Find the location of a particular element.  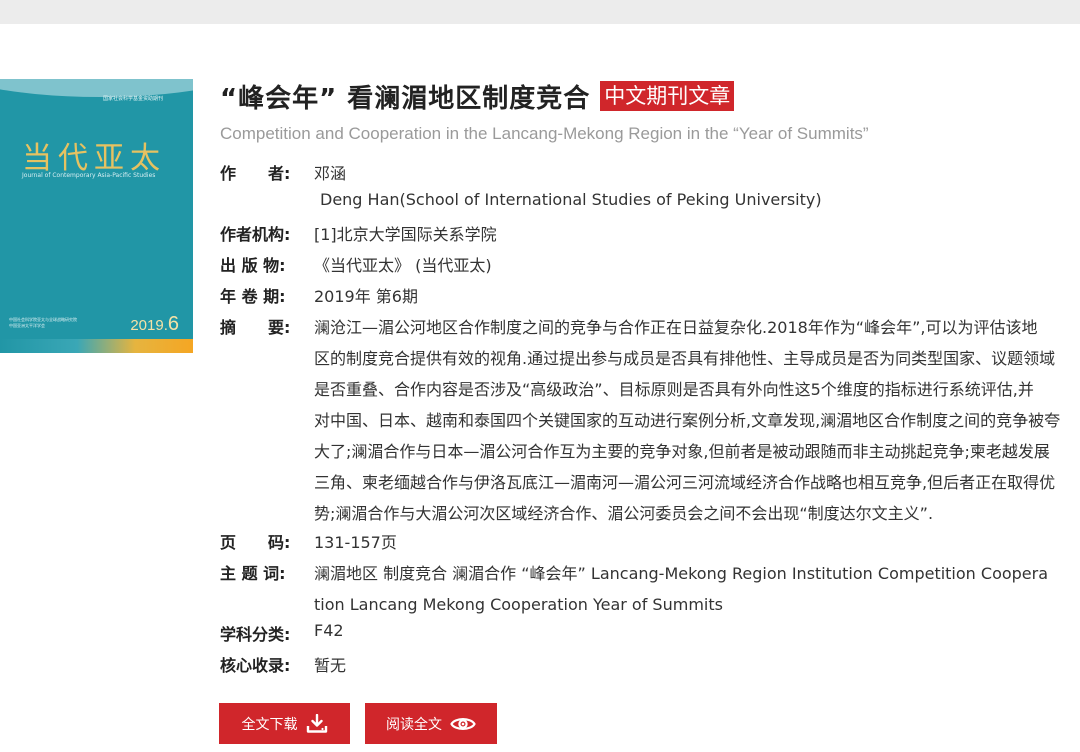

year-issue-label: 年 卷 期: is located at coordinates (253, 296).